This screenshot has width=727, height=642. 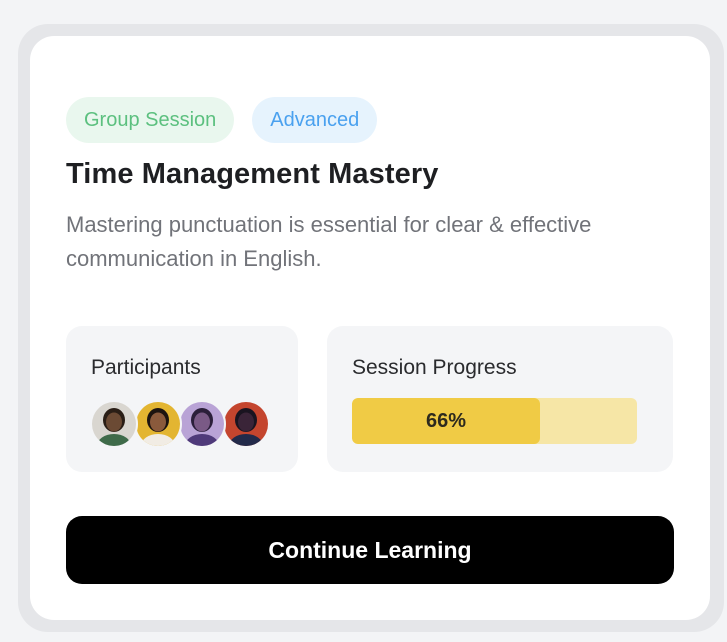 What do you see at coordinates (446, 420) in the screenshot?
I see `progress-percent-text: 66%` at bounding box center [446, 420].